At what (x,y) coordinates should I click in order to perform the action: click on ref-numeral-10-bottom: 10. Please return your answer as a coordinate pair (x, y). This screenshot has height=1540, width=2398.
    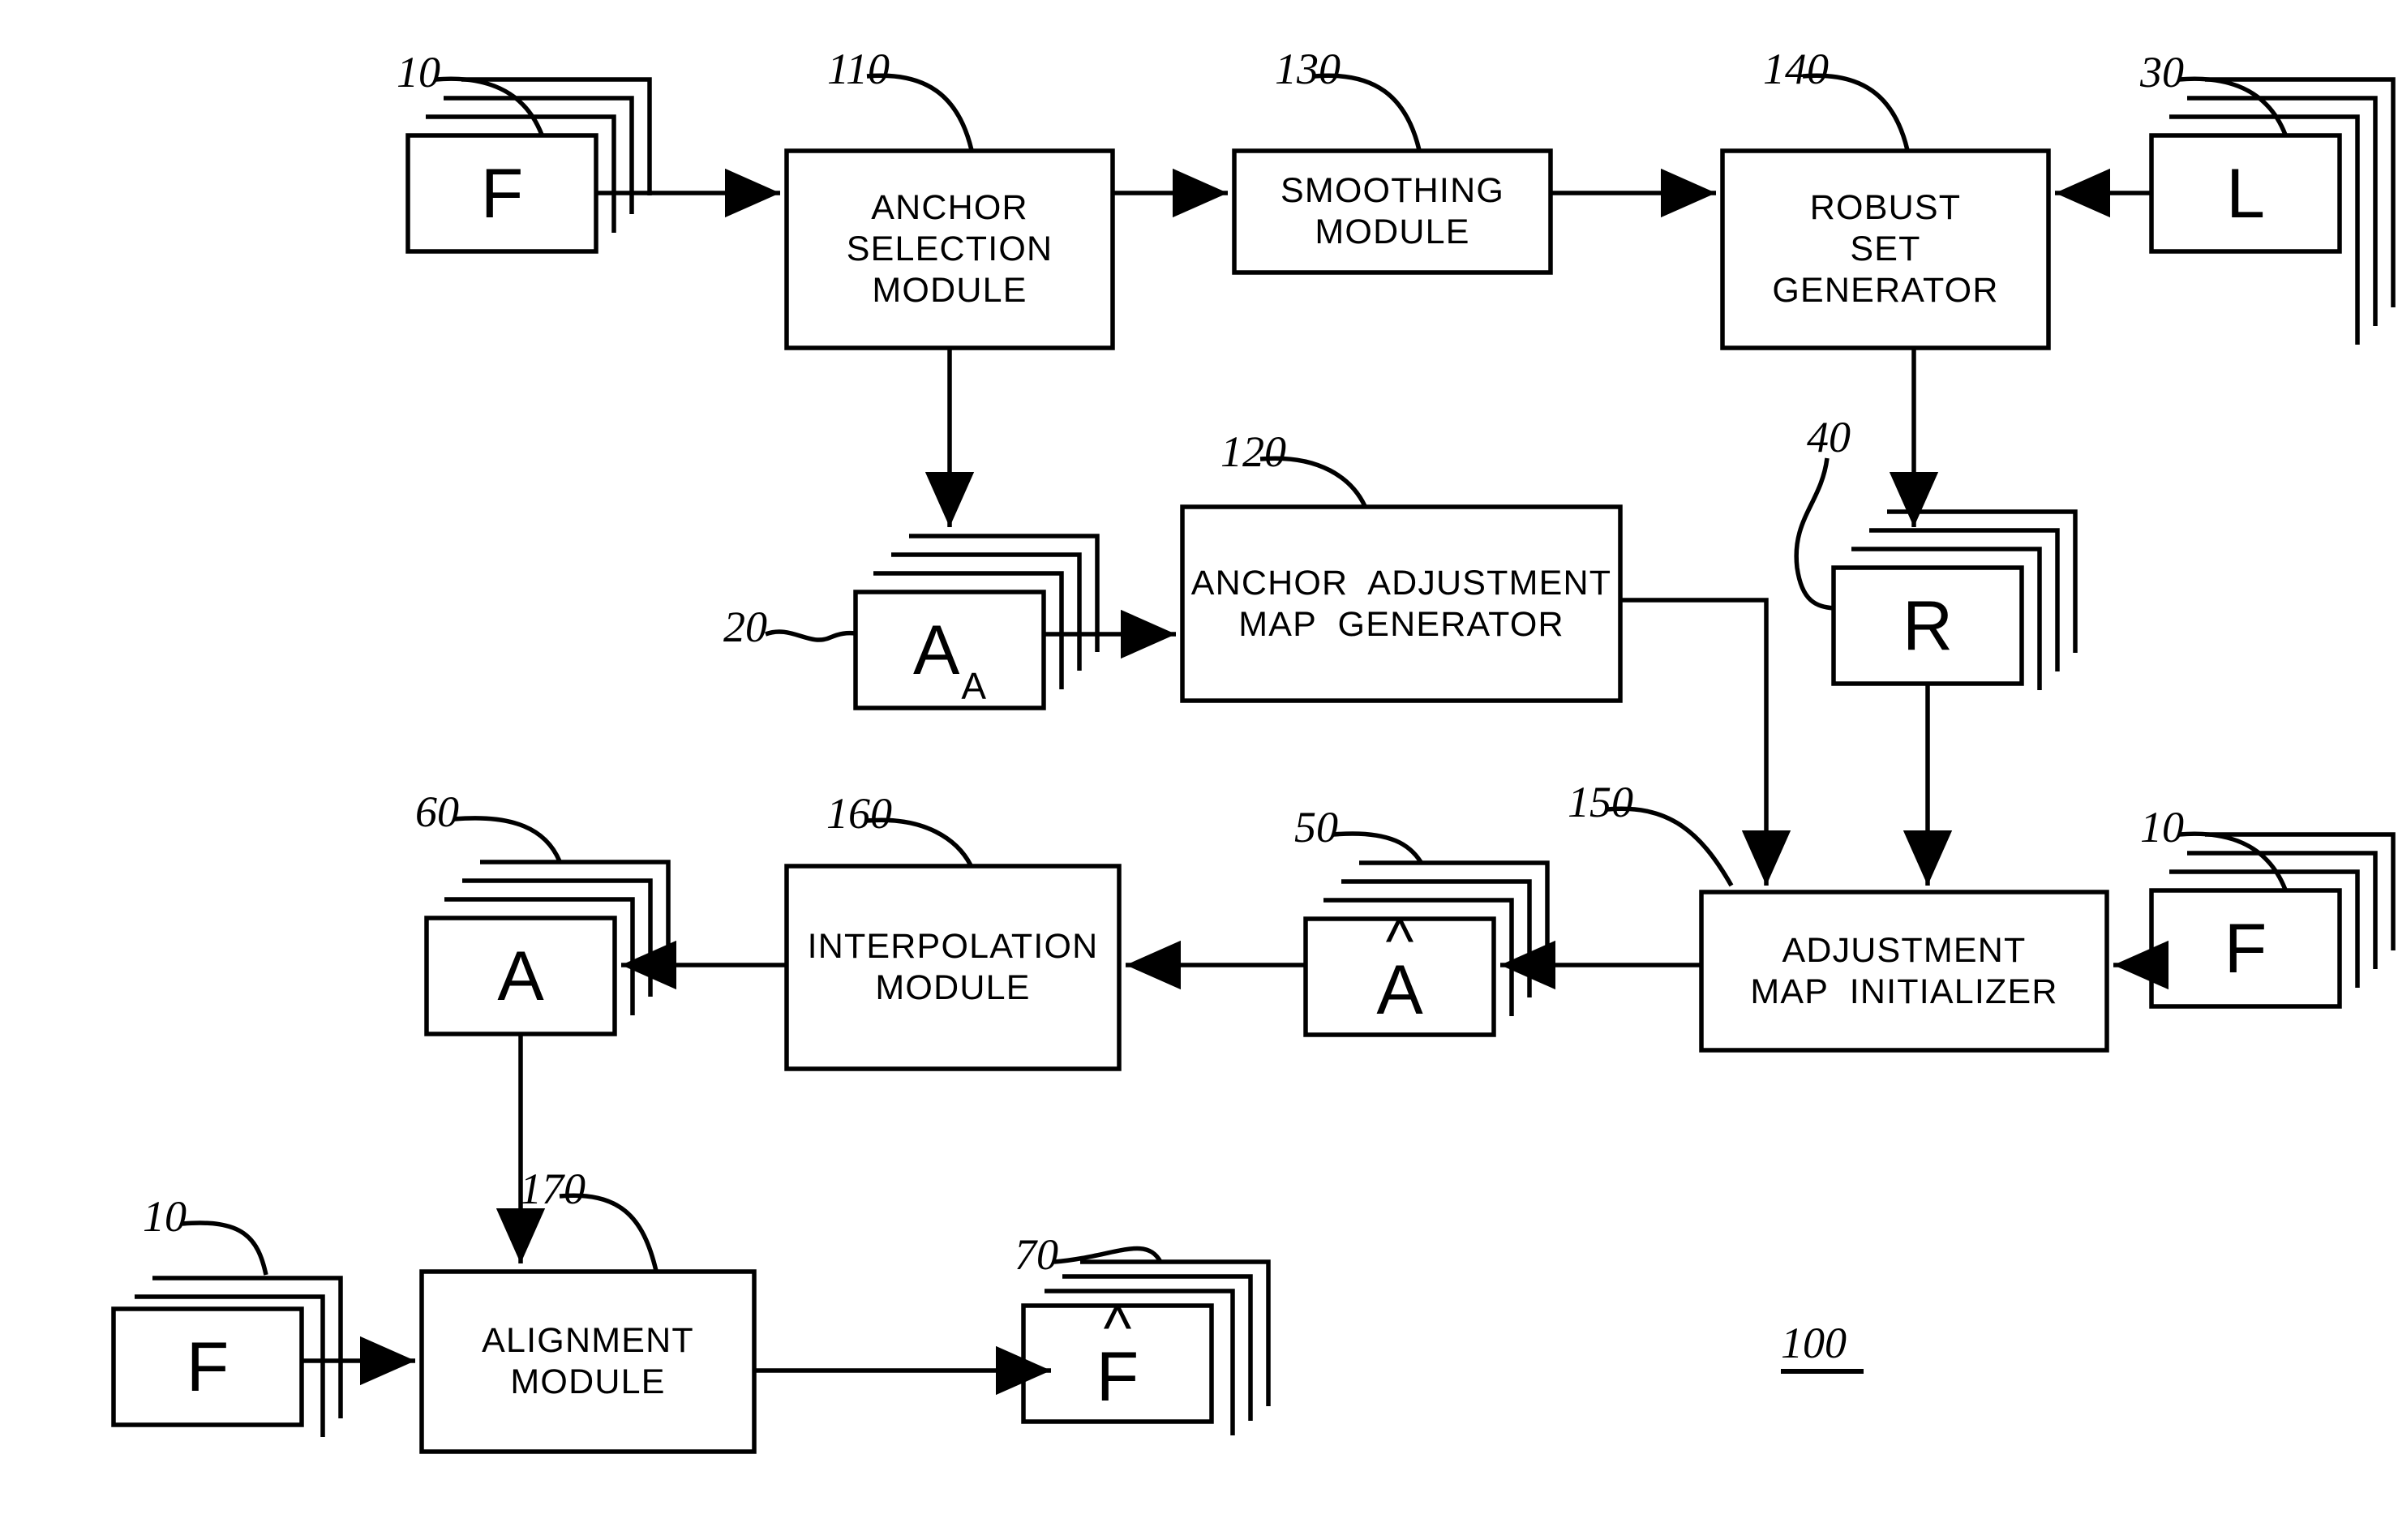
    Looking at the image, I should click on (165, 1216).